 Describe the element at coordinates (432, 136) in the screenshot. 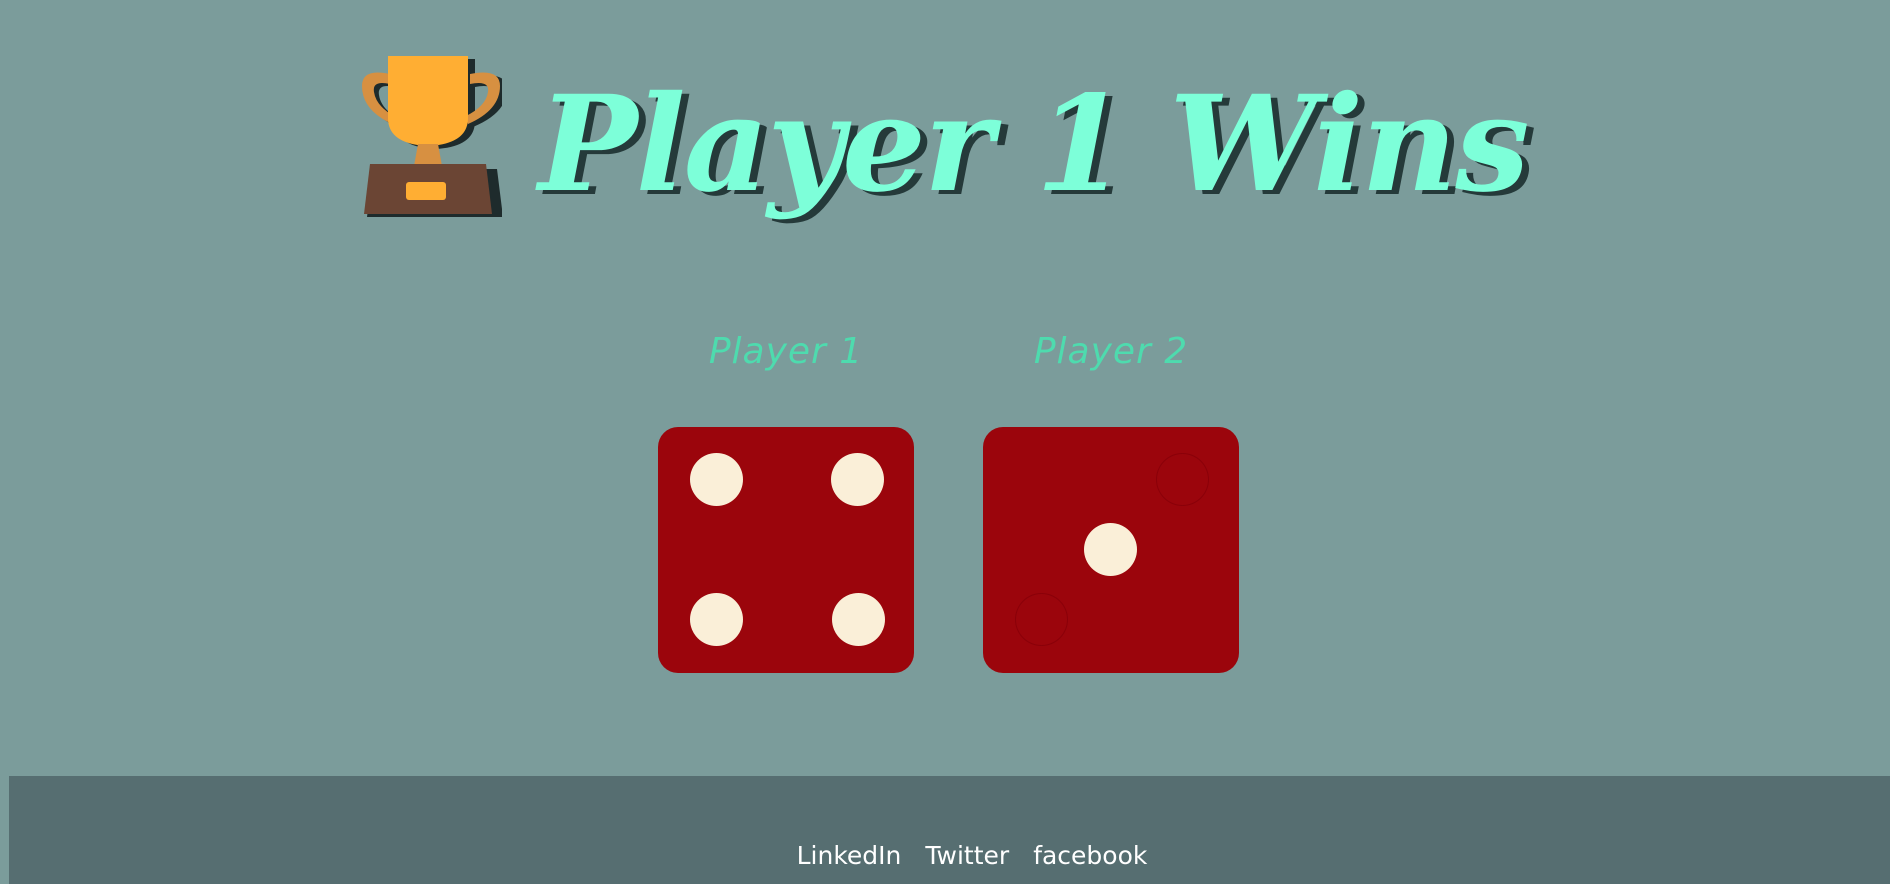

I see `trophy-icon` at that location.